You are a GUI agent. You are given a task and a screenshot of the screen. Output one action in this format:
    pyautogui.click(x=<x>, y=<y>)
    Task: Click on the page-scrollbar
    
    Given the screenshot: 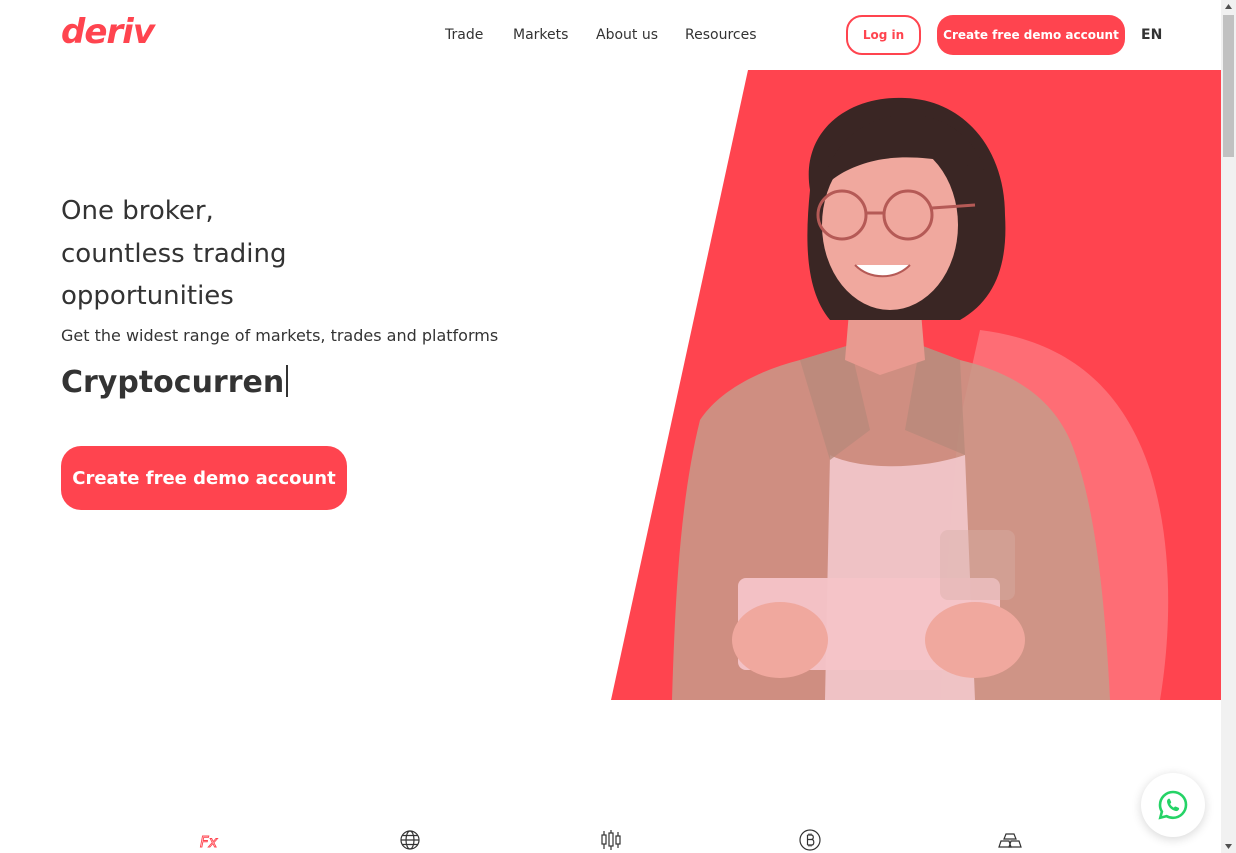 What is the action you would take?
    pyautogui.click(x=1228, y=426)
    